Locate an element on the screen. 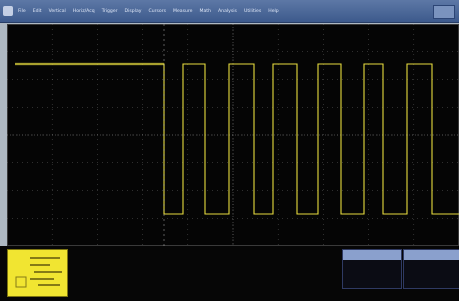 The height and width of the screenshot is (301, 459). window-button-icon is located at coordinates (444, 12).